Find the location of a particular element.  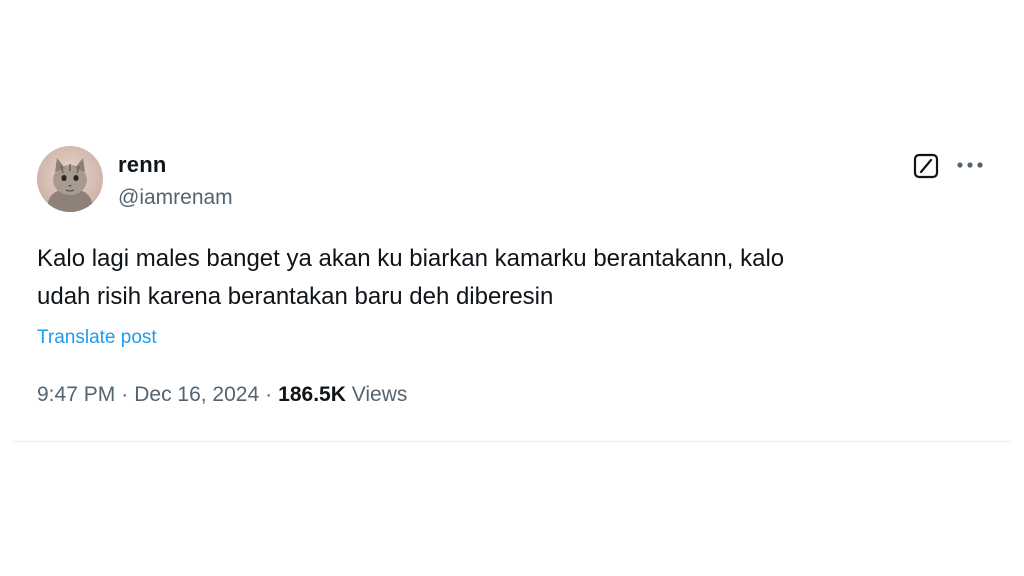

views-count: 186.5K is located at coordinates (312, 394).